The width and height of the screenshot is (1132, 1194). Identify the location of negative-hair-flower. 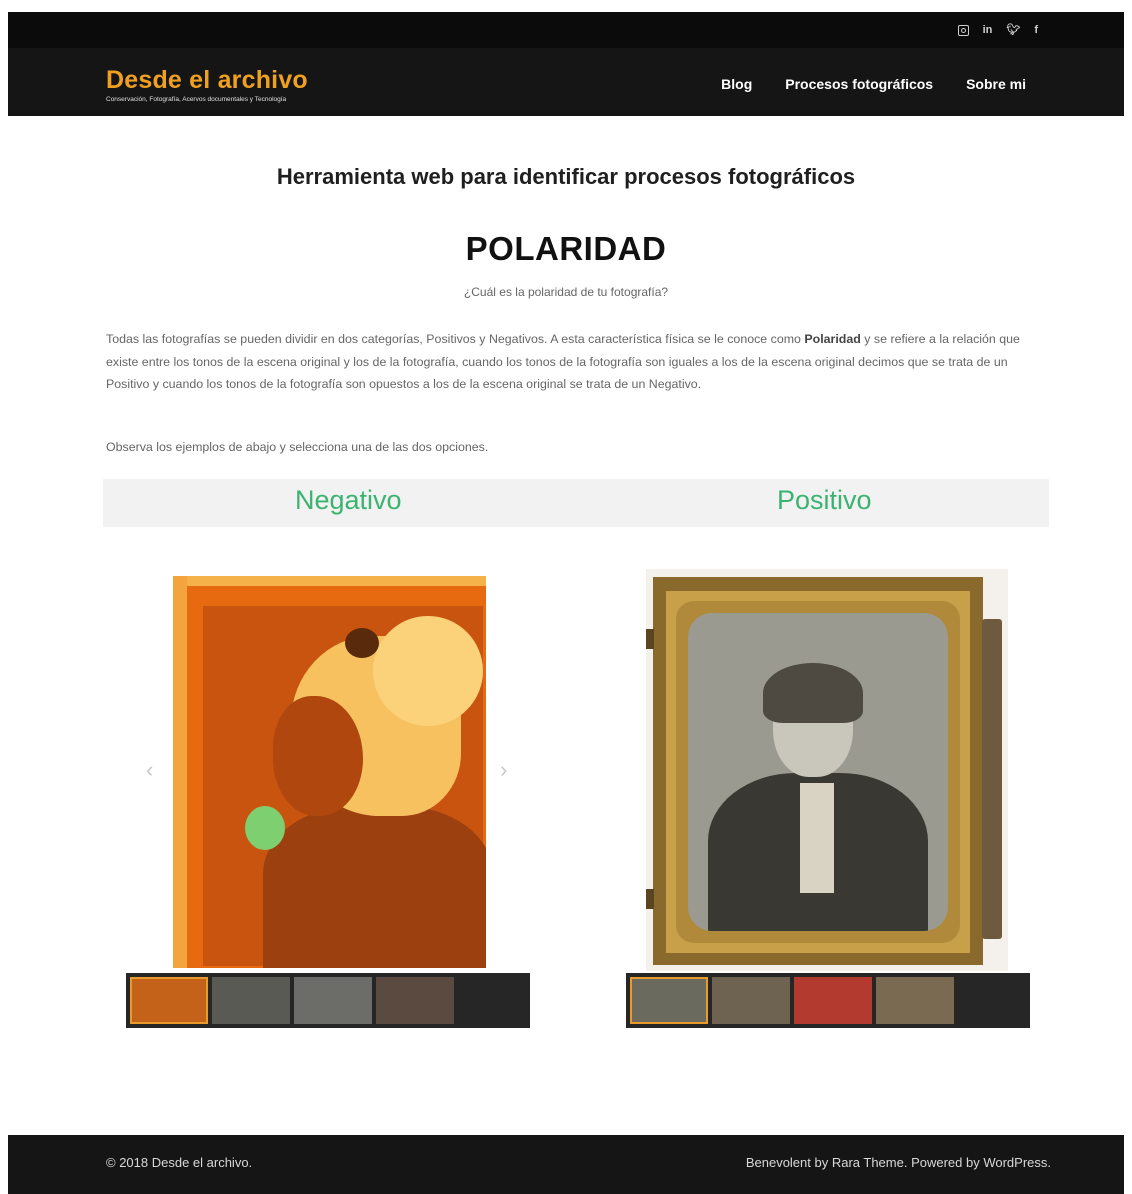
(362, 643).